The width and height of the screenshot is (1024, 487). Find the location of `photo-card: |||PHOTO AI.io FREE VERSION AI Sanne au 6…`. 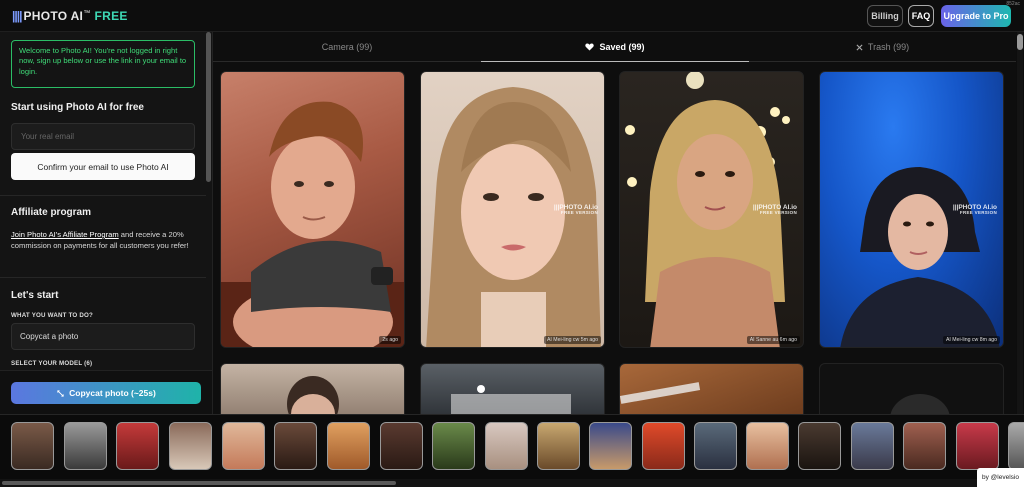

photo-card: |||PHOTO AI.io FREE VERSION AI Sanne au 6… is located at coordinates (711, 209).